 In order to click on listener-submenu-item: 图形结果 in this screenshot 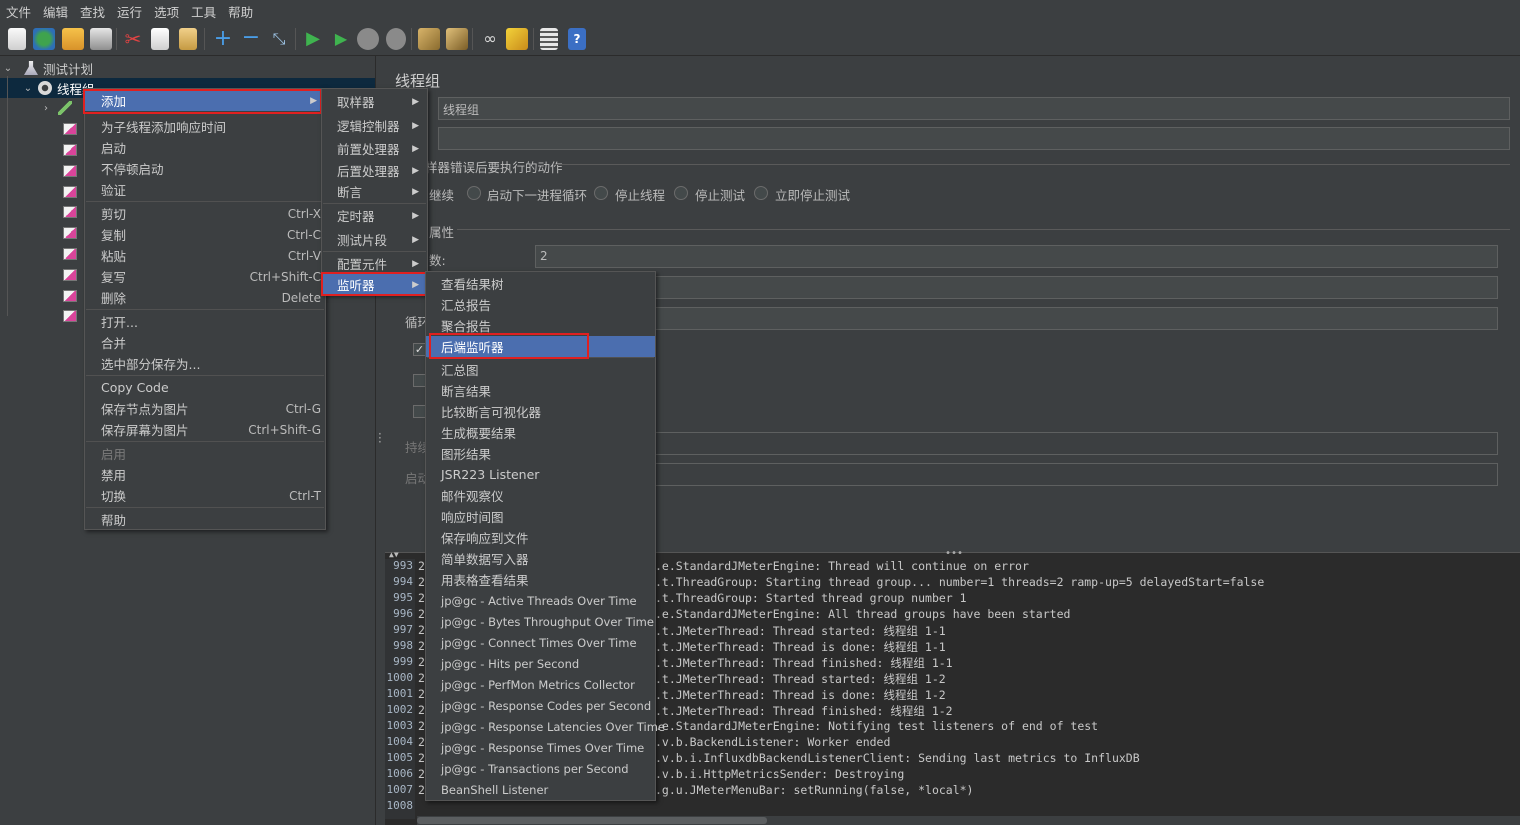, I will do `click(540, 453)`.